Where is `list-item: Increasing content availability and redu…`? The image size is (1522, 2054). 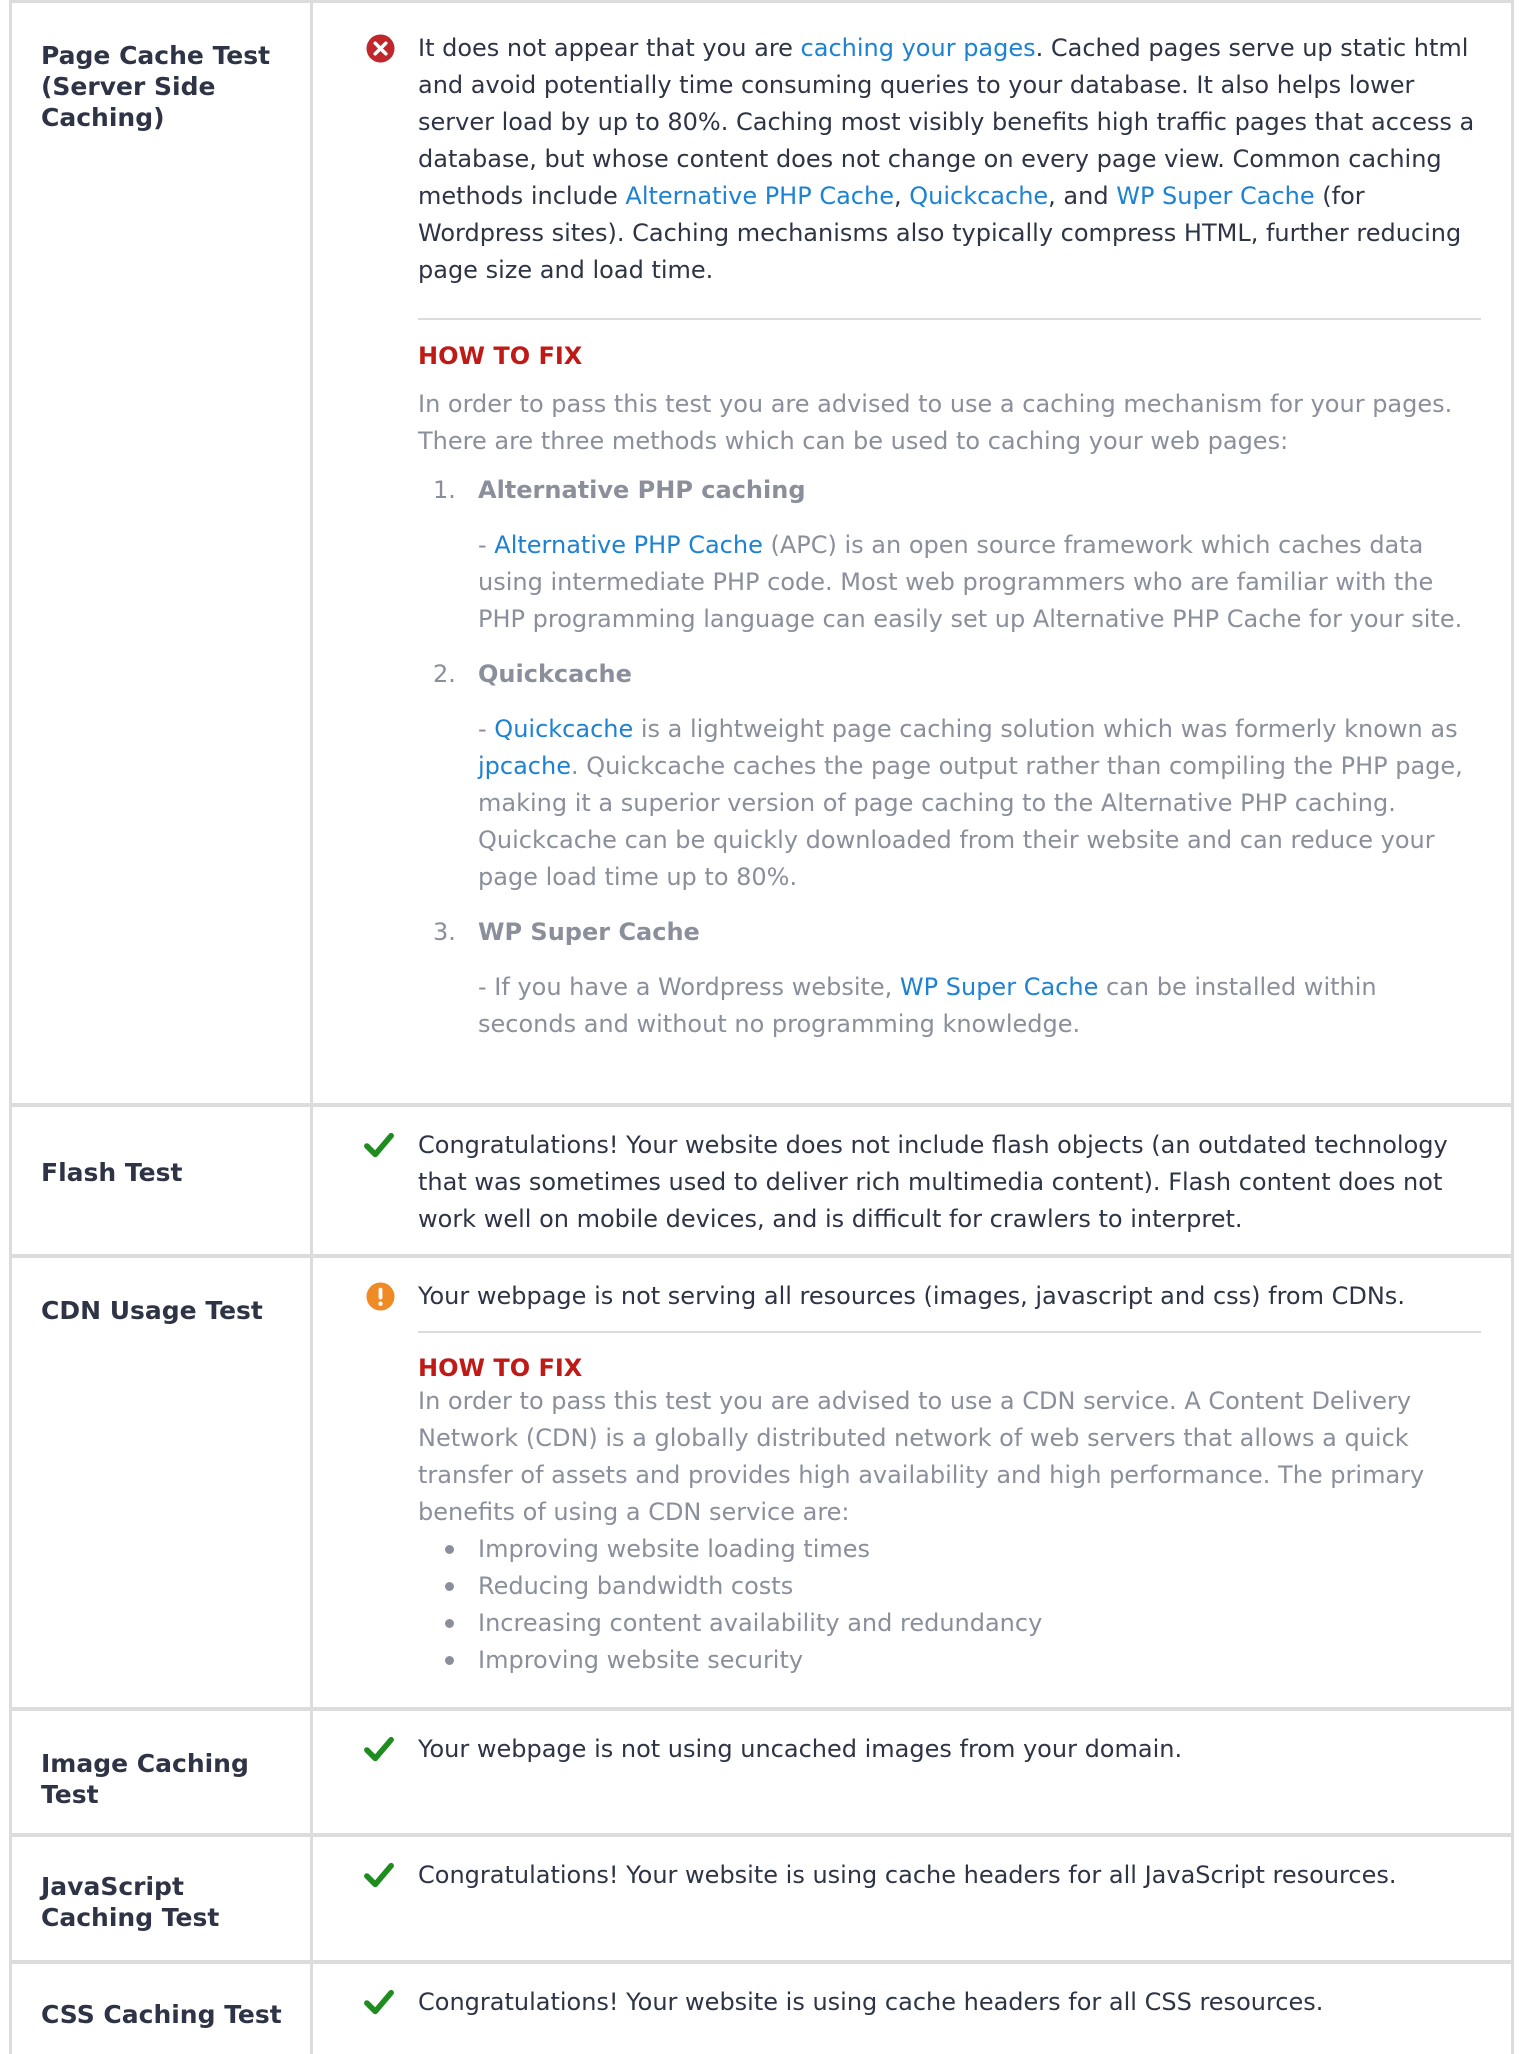
list-item: Increasing content availability and redu… is located at coordinates (963, 1623).